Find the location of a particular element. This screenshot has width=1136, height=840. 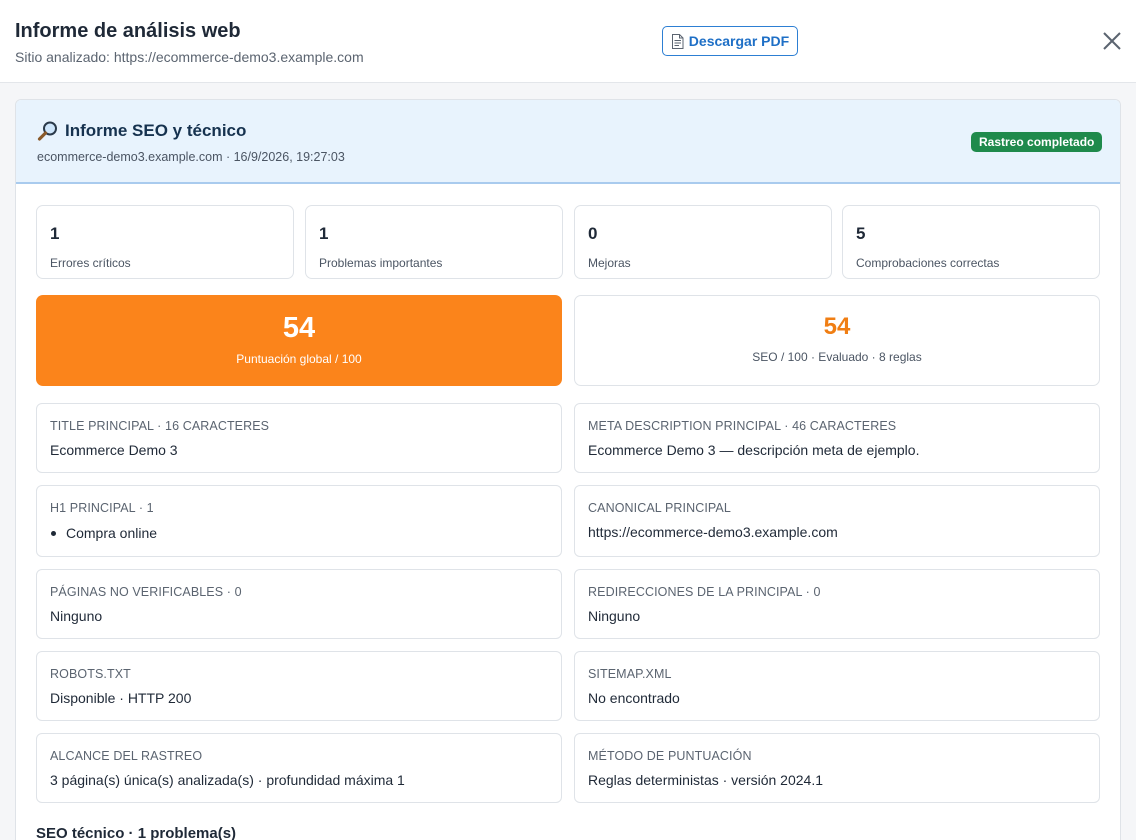

download-pdf-button: Descargar PDF is located at coordinates (730, 41).